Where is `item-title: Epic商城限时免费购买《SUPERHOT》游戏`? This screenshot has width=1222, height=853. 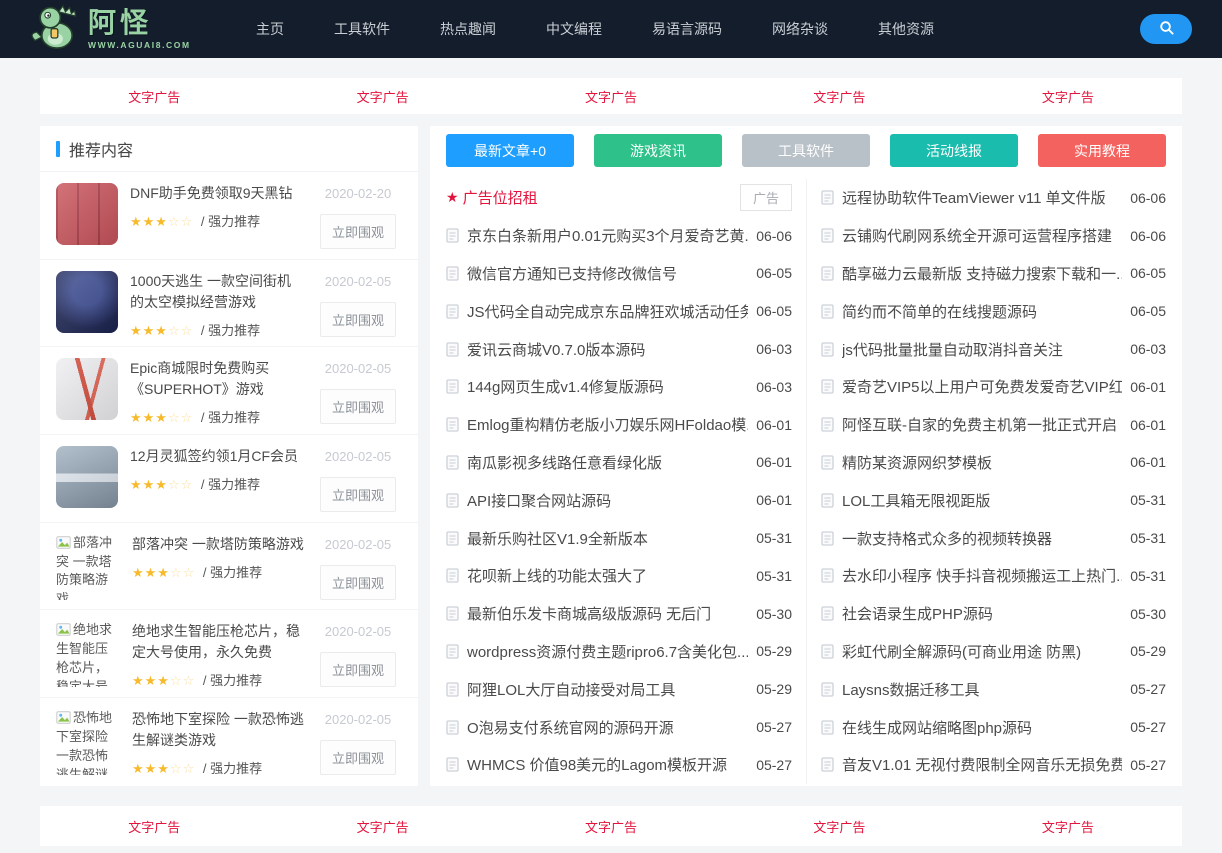
item-title: Epic商城限时免费购买《SUPERHOT》游戏 is located at coordinates (217, 379).